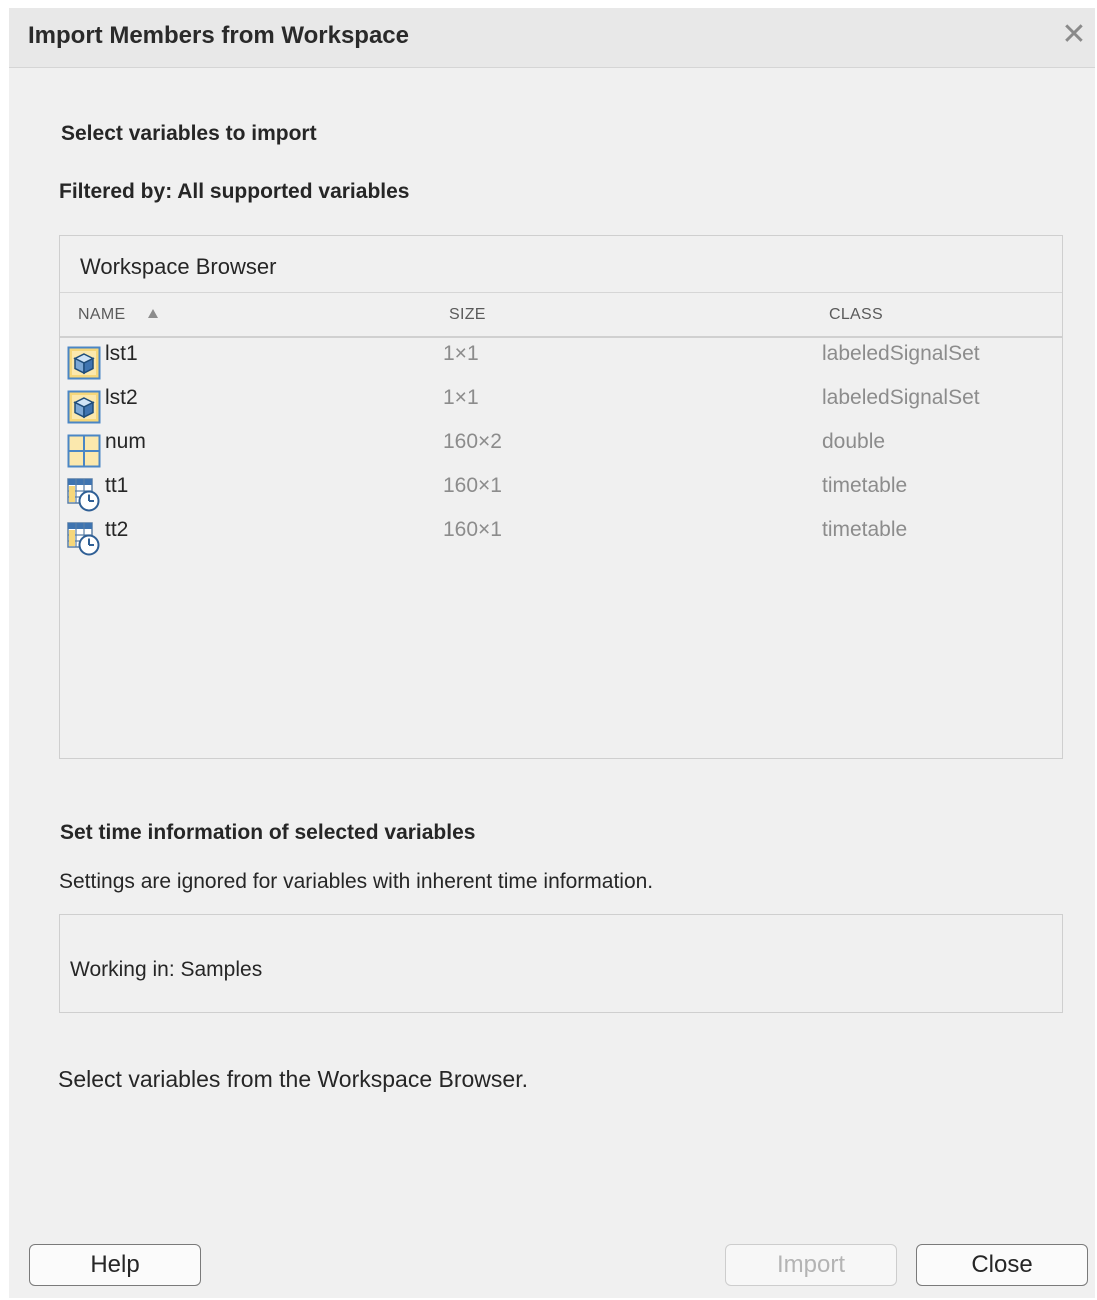  What do you see at coordinates (121, 353) in the screenshot?
I see `variable-name: lst1` at bounding box center [121, 353].